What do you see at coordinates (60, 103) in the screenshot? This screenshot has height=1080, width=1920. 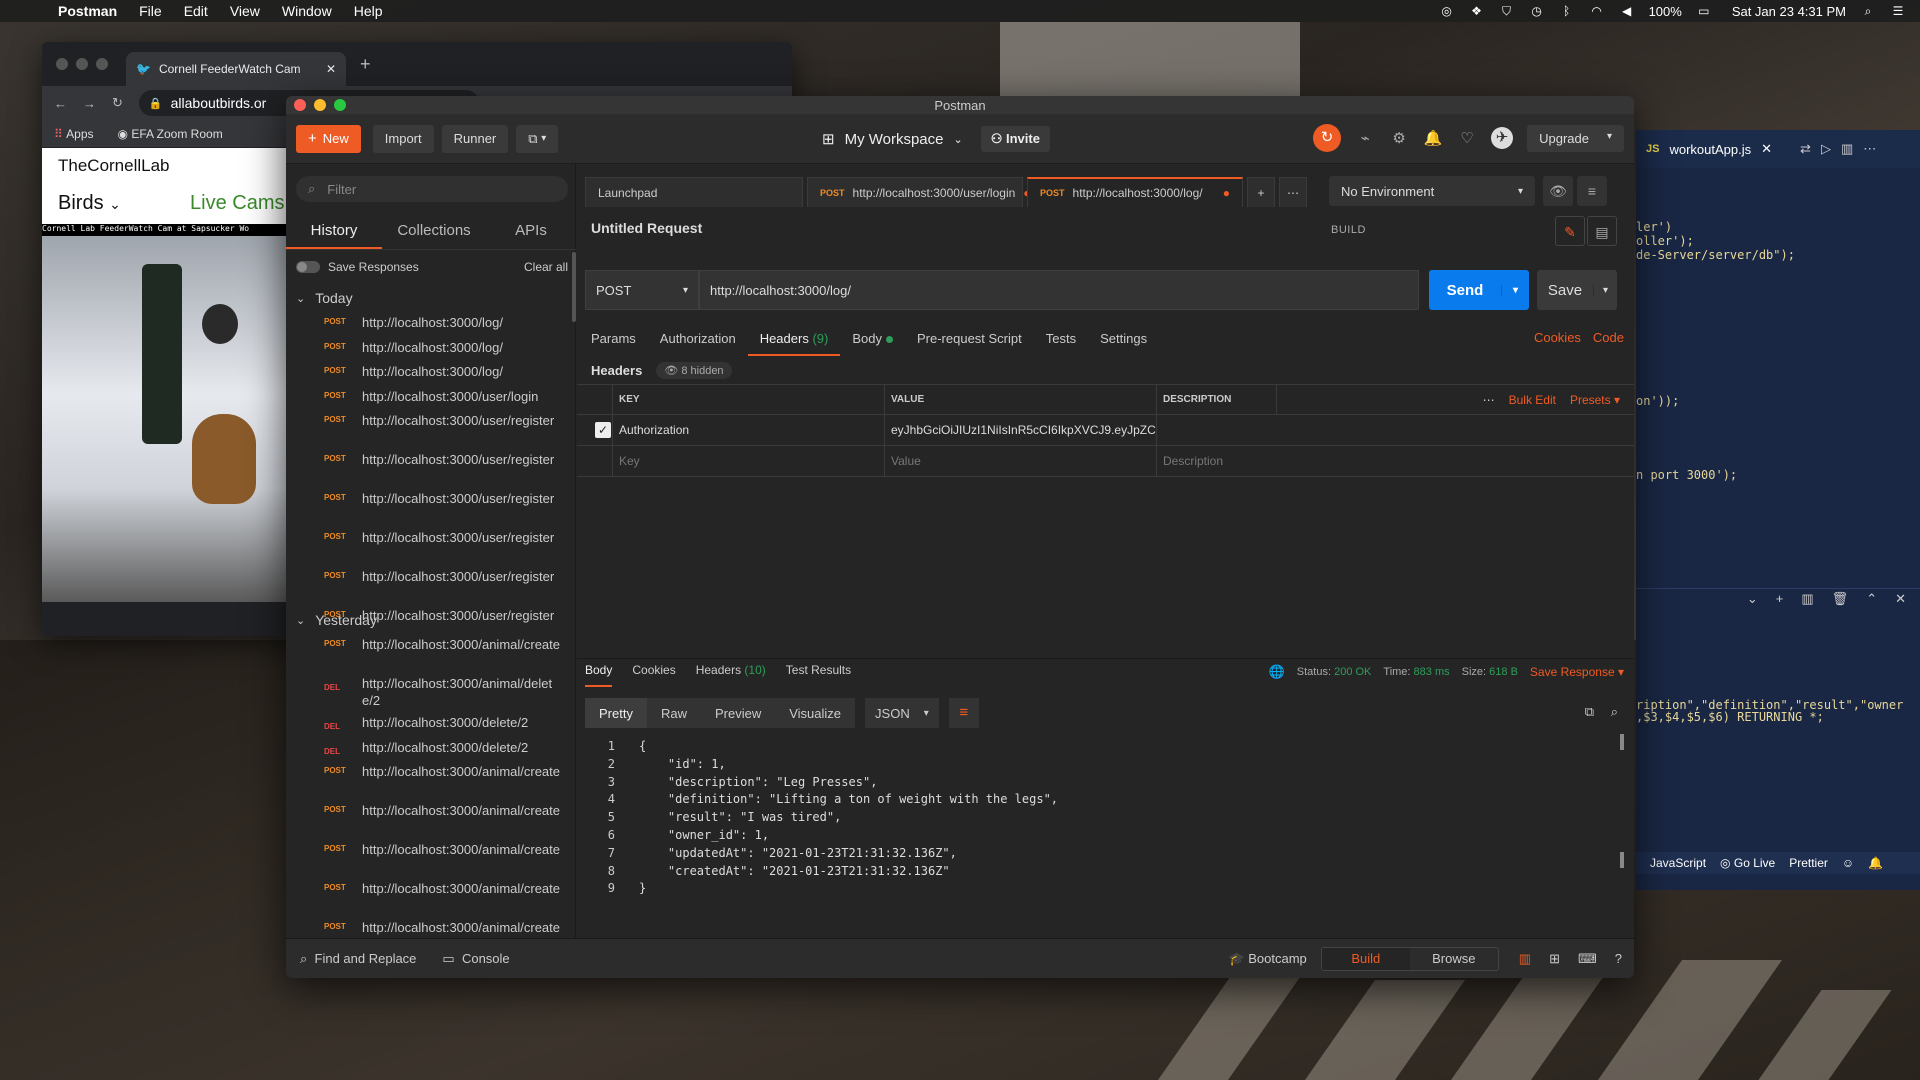 I see `back-icon: ←` at bounding box center [60, 103].